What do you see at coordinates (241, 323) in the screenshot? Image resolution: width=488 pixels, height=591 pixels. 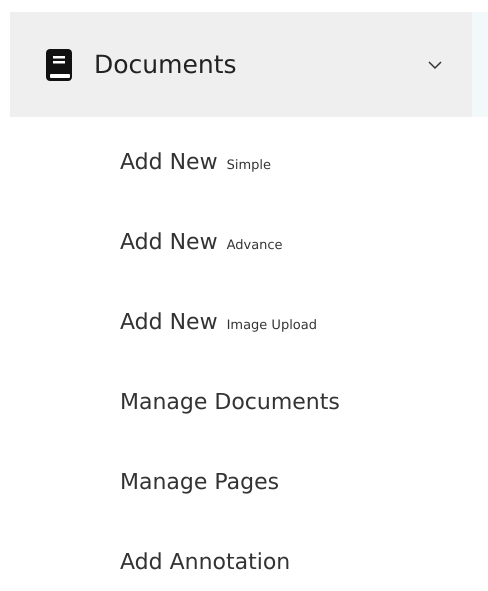 I see `menu-item: Add New Image Upload` at bounding box center [241, 323].